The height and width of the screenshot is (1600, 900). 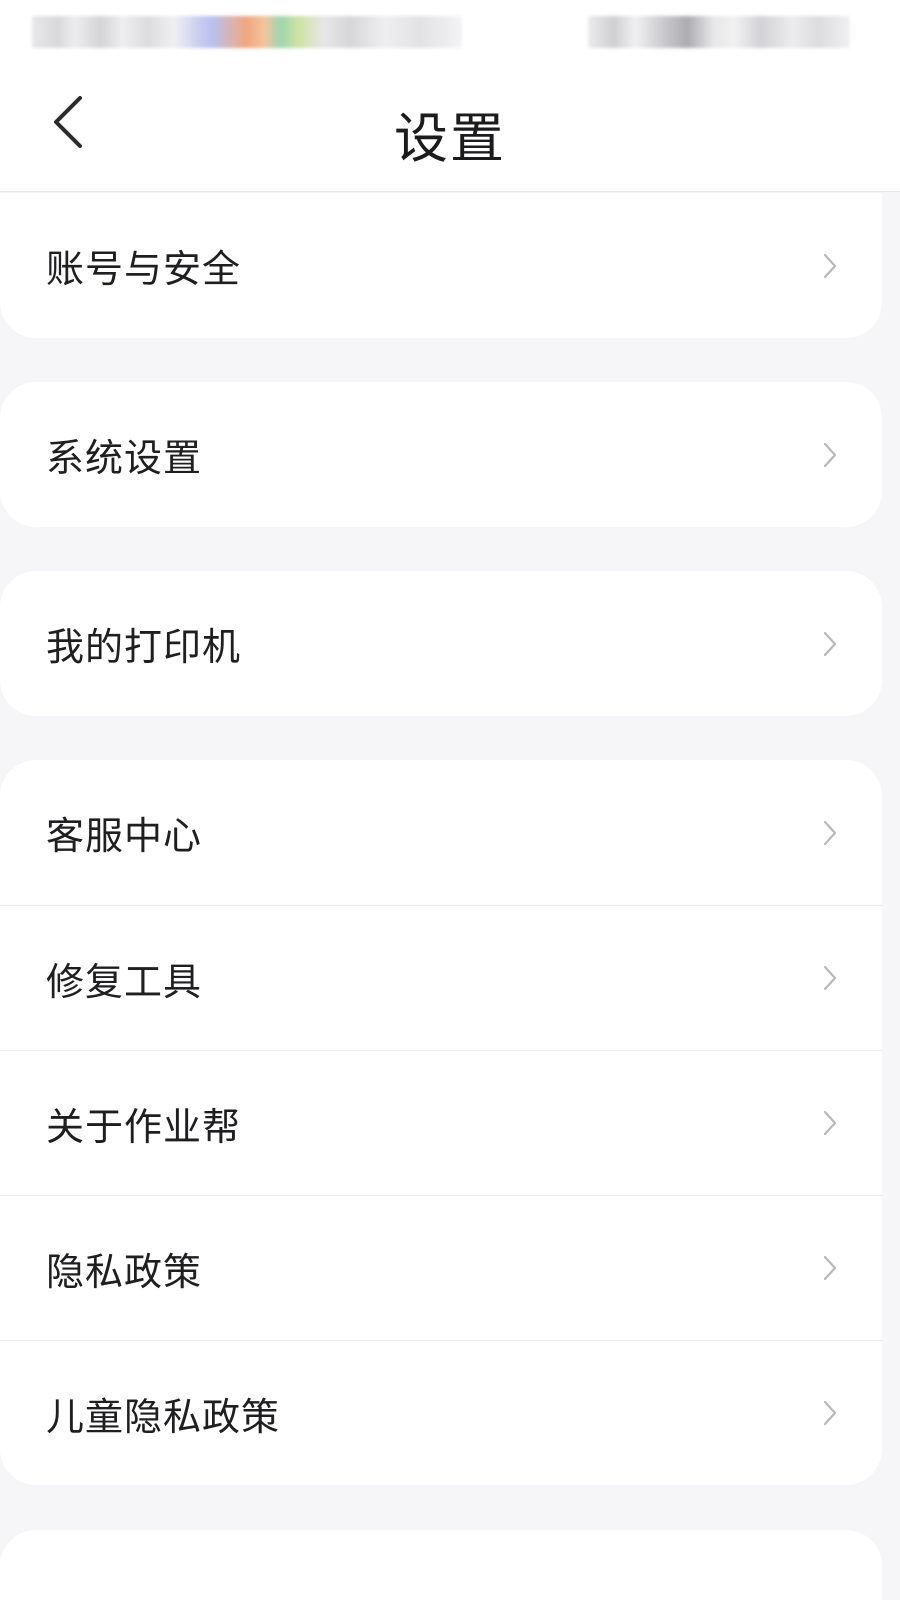 What do you see at coordinates (124, 981) in the screenshot?
I see `menu-item-label: 修复工具` at bounding box center [124, 981].